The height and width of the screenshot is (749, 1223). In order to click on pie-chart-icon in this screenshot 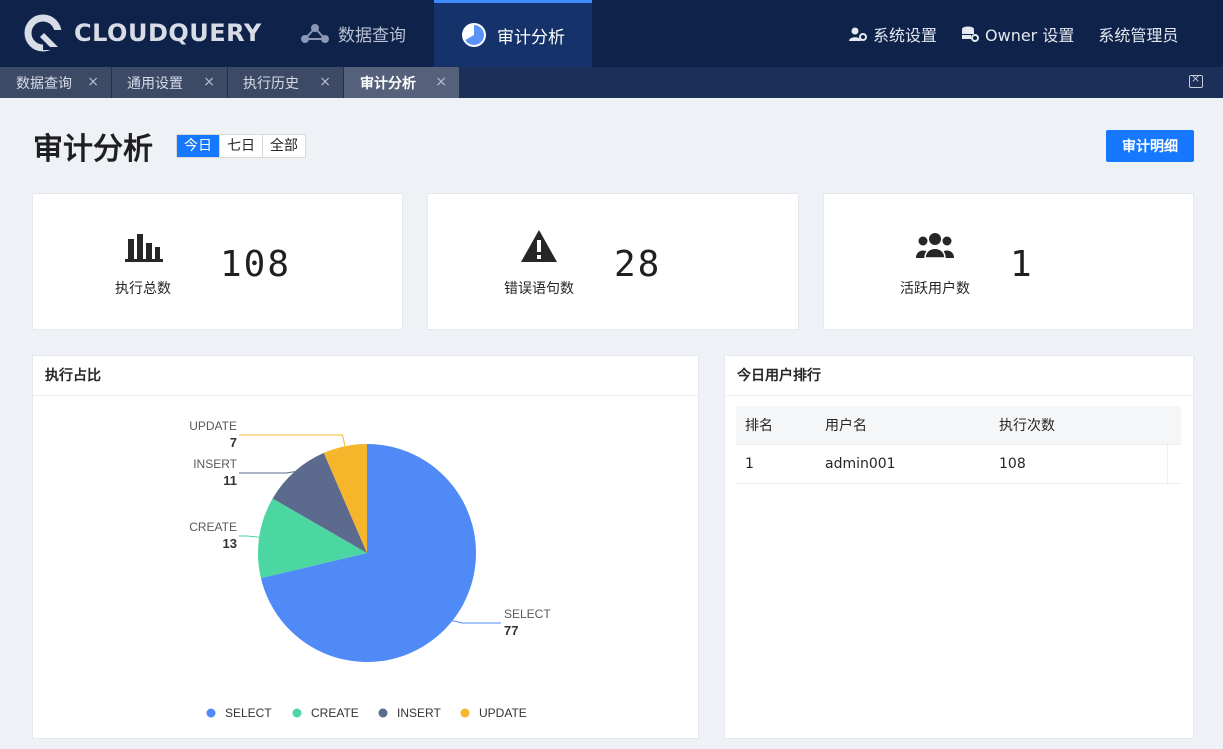, I will do `click(474, 35)`.